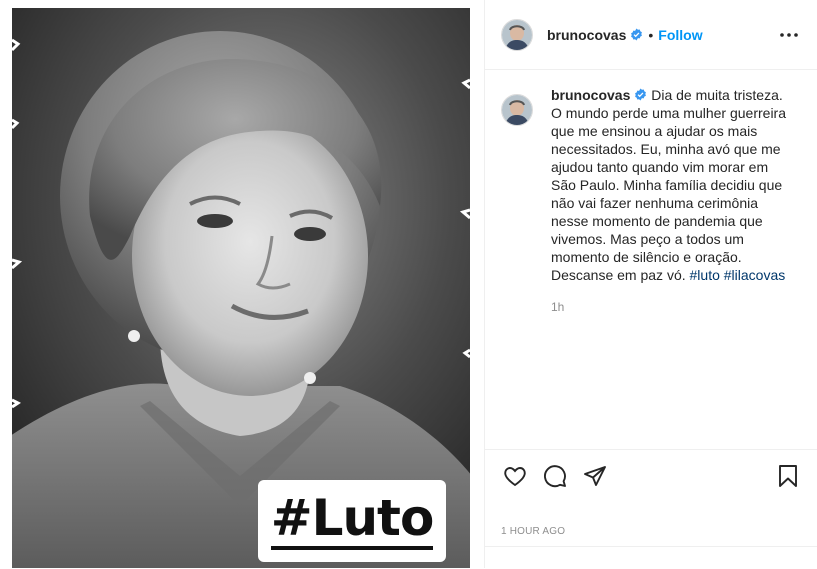 The height and width of the screenshot is (569, 817). I want to click on hashtag-overlay-text: #Luto, so click(352, 521).